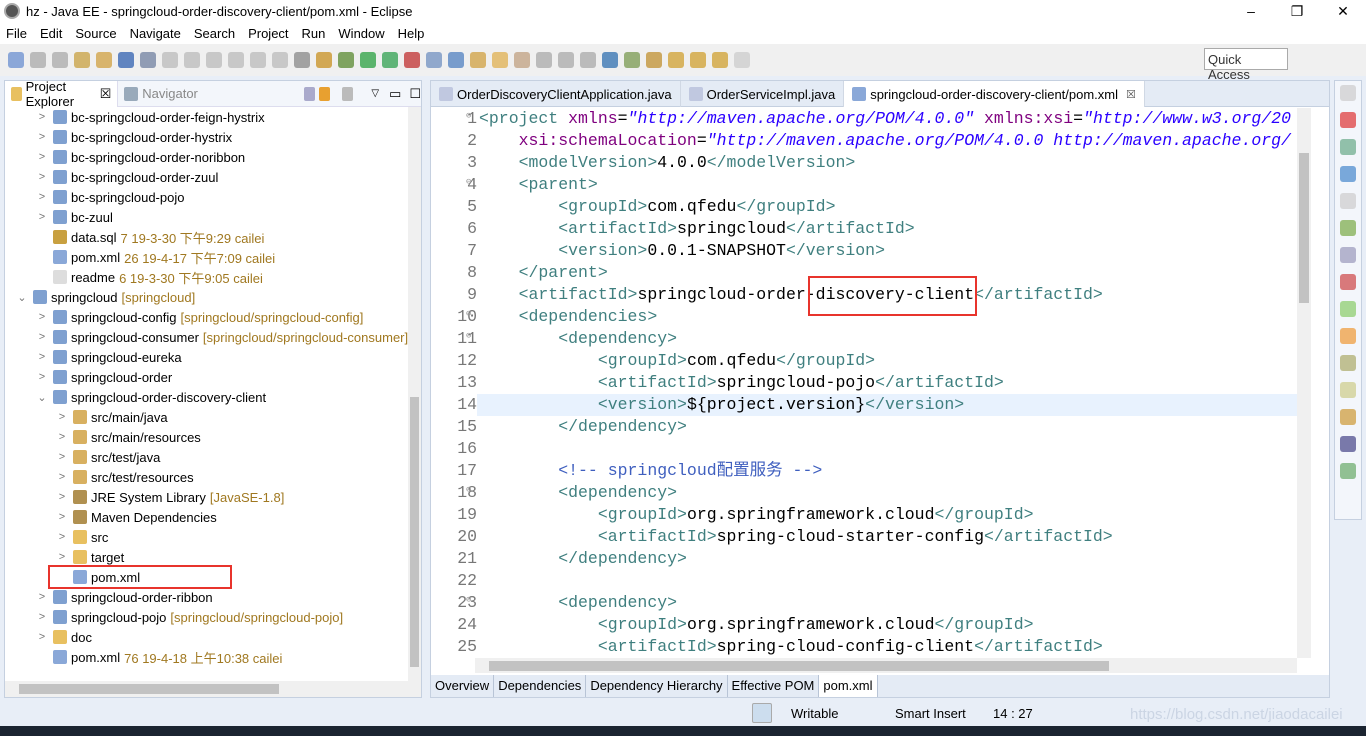 This screenshot has width=1366, height=736. What do you see at coordinates (886, 665) in the screenshot?
I see `editor-horizontal-scrollbar` at bounding box center [886, 665].